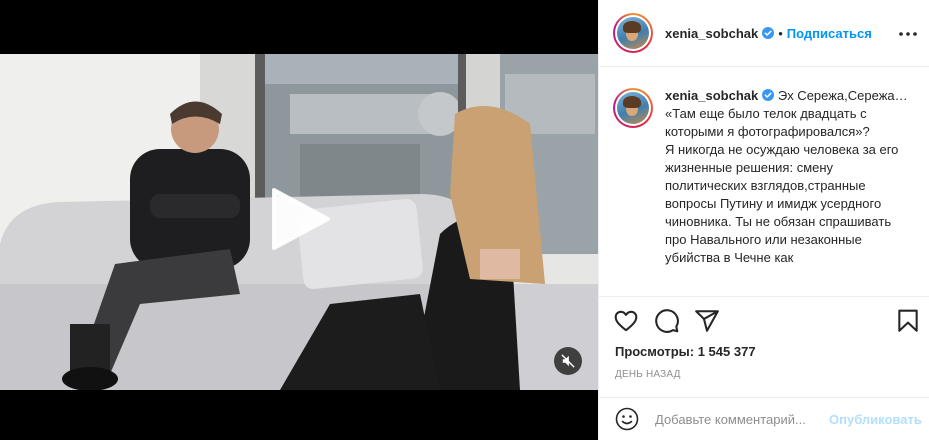 The height and width of the screenshot is (440, 929). Describe the element at coordinates (707, 321) in the screenshot. I see `share-icon` at that location.